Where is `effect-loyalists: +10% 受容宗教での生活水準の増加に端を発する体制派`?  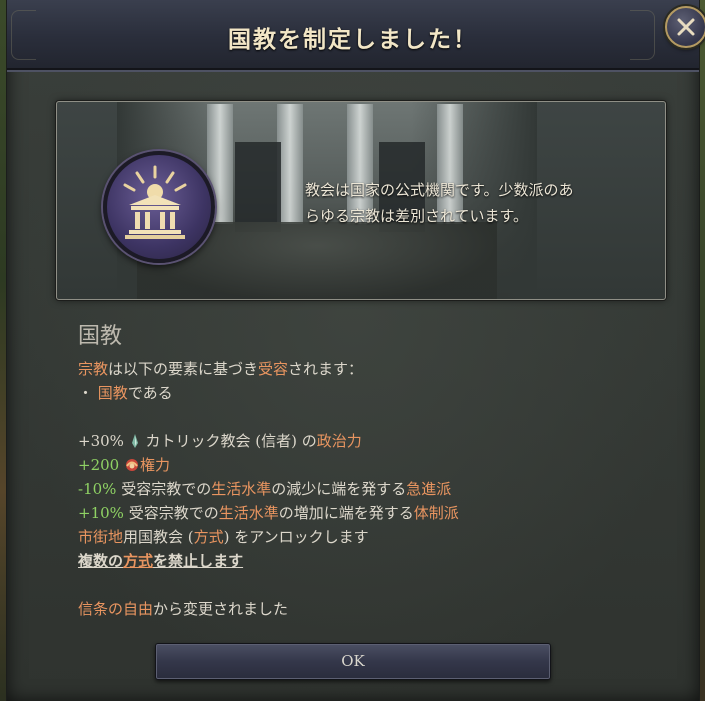
effect-loyalists: +10% 受容宗教での生活水準の増加に端を発する体制派 is located at coordinates (358, 513).